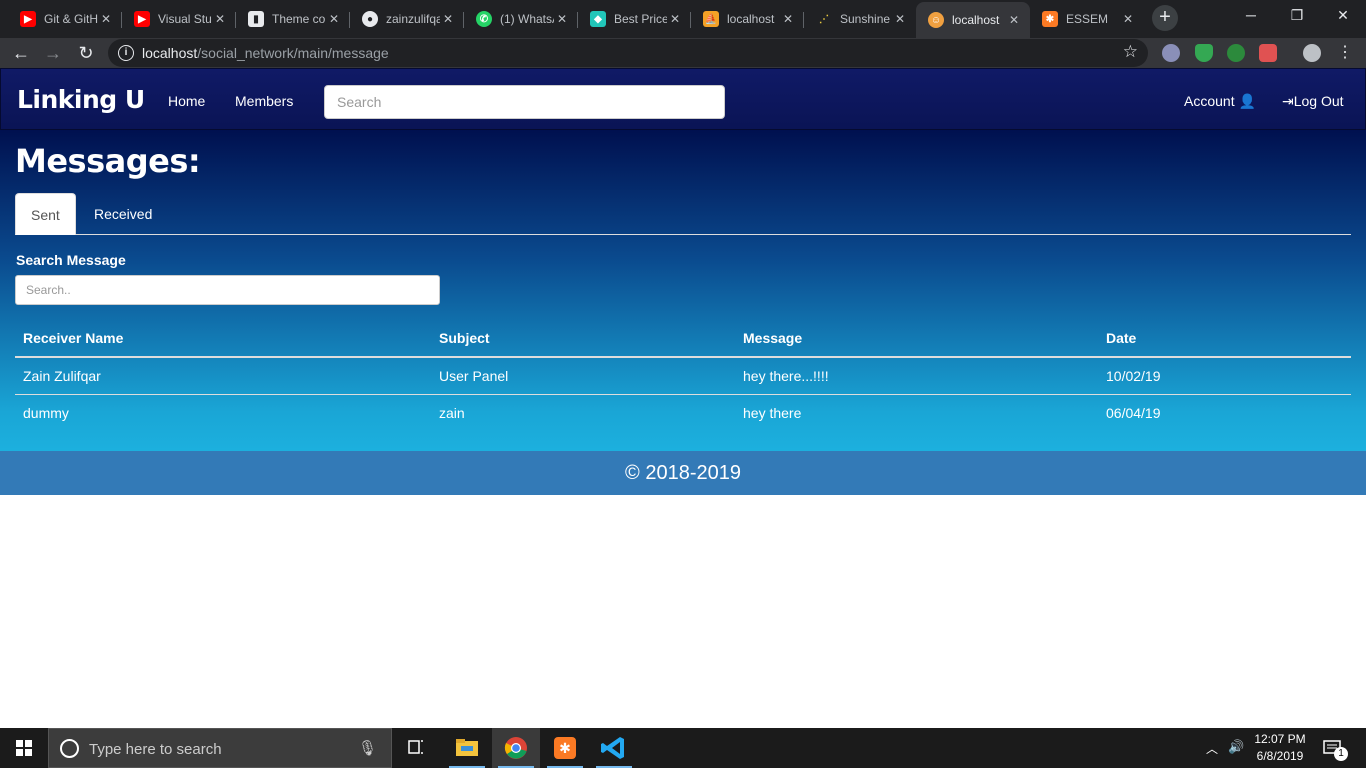  I want to click on tab-received: Received, so click(123, 214).